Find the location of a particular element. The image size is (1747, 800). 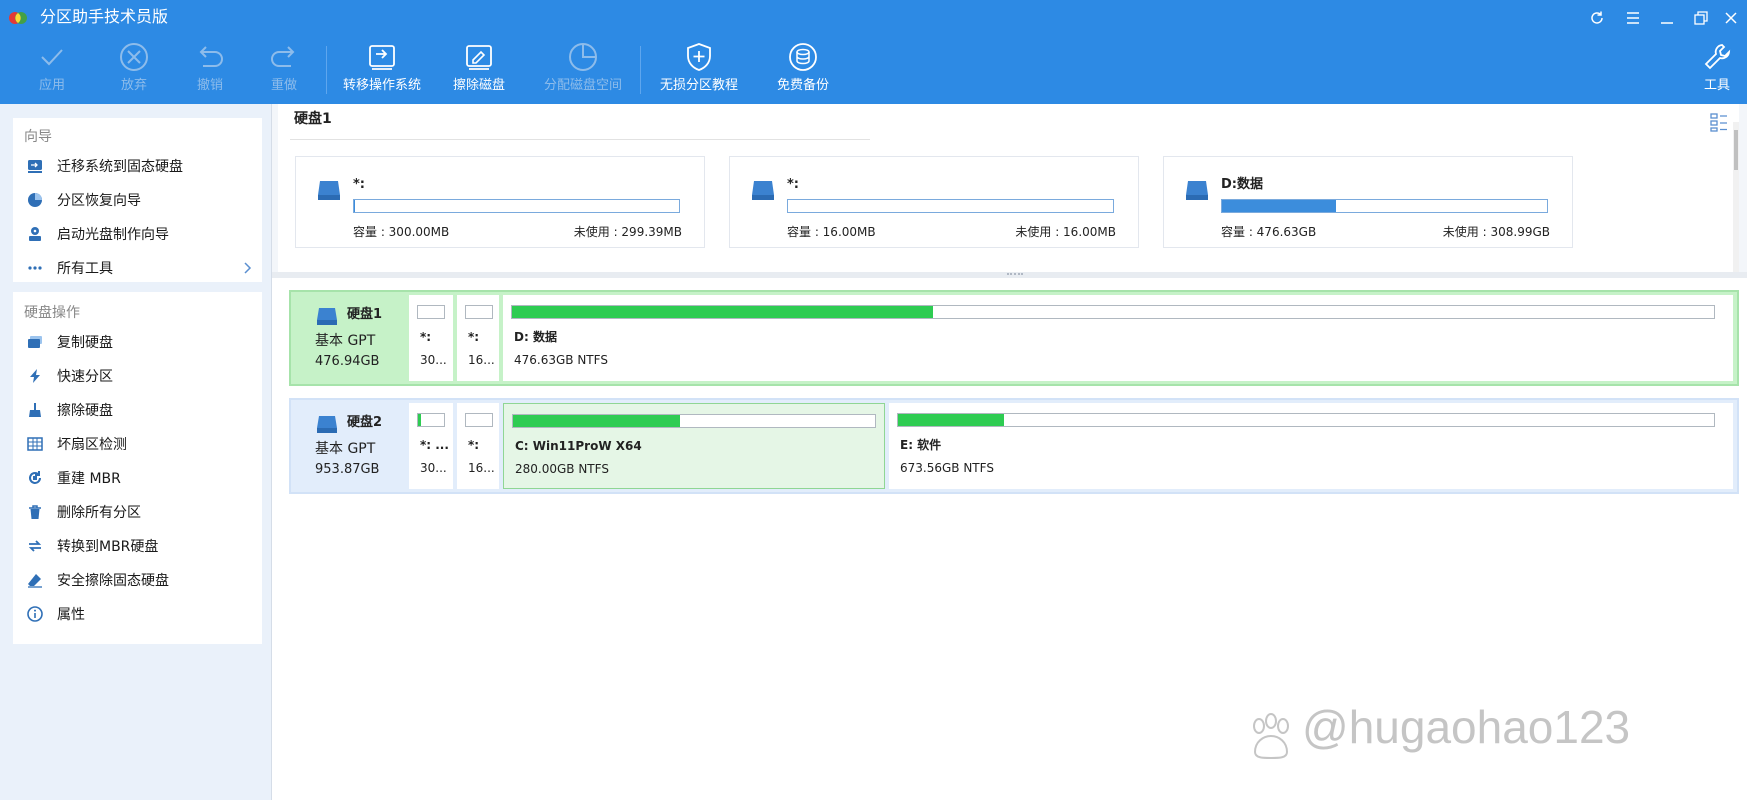

refresh-button is located at coordinates (1597, 18).